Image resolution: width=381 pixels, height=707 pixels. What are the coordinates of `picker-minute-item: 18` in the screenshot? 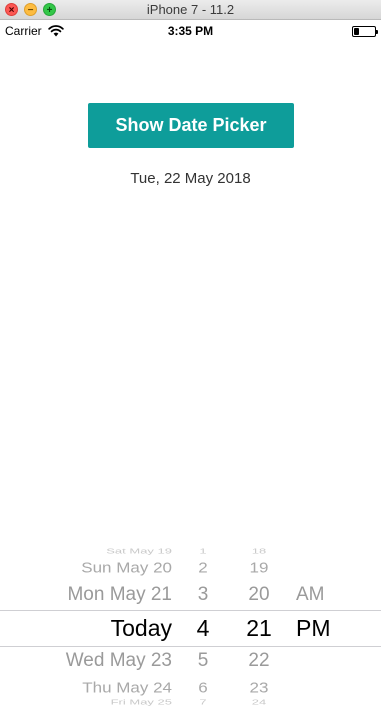 It's located at (259, 551).